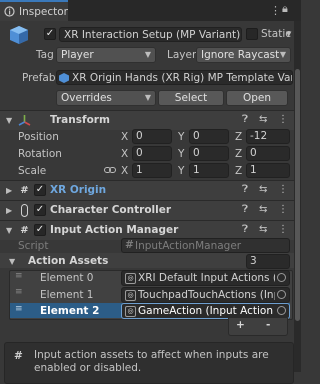 This screenshot has height=384, width=320. What do you see at coordinates (152, 170) in the screenshot?
I see `scale-x-field: 1` at bounding box center [152, 170].